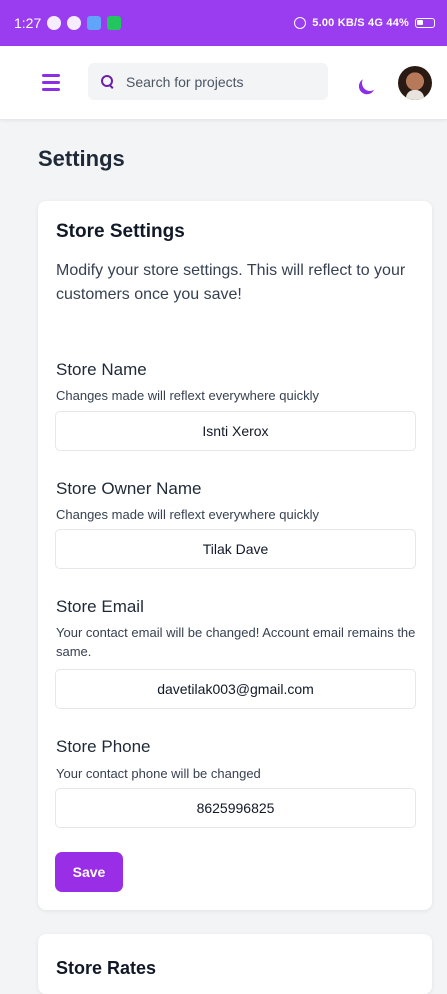 The image size is (447, 994). I want to click on status-right-text: 5.00 KB/S 4G 44%, so click(360, 23).